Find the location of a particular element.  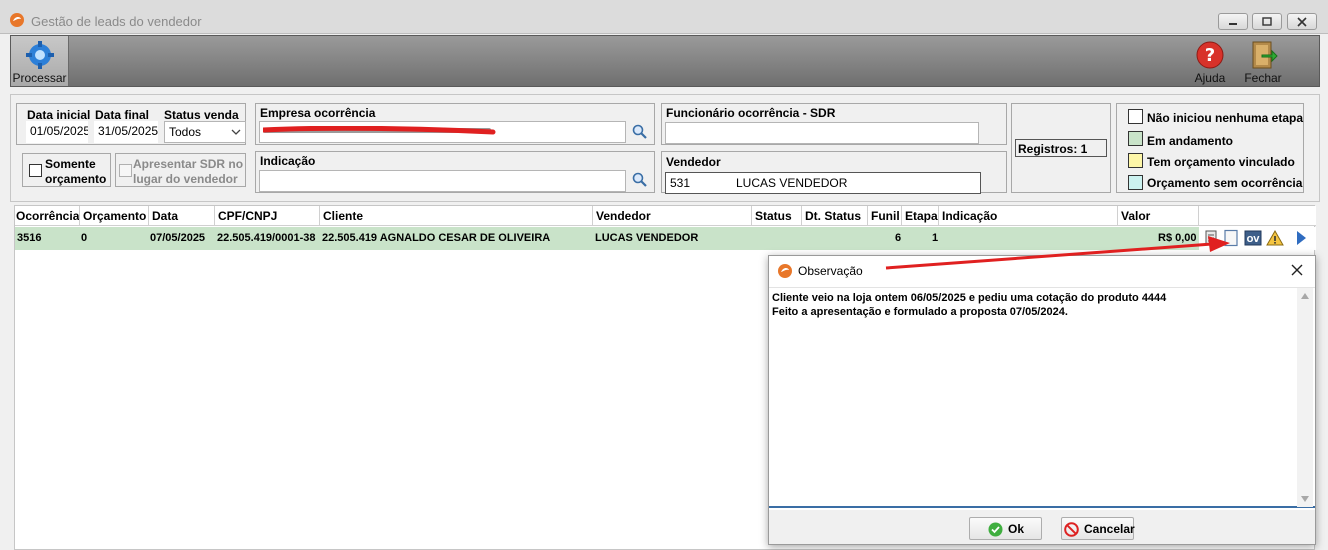

col-vendedor: Vendedor is located at coordinates (623, 216).